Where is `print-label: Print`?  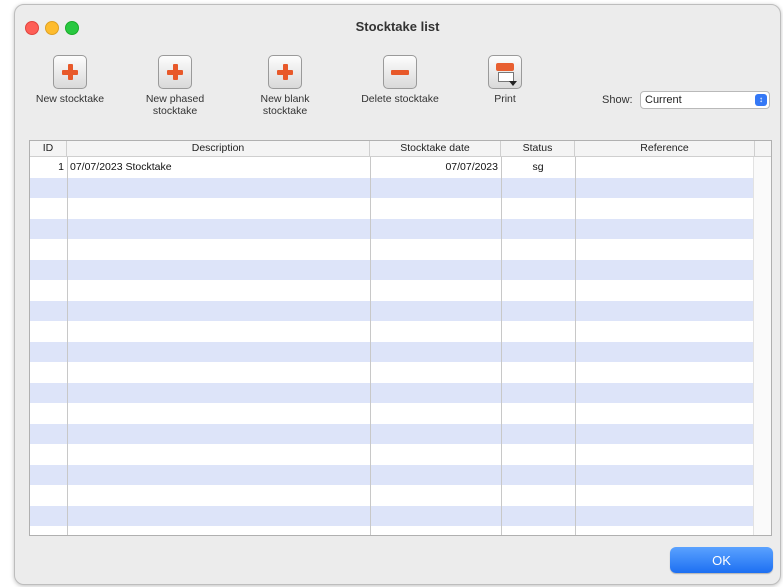 print-label: Print is located at coordinates (505, 99).